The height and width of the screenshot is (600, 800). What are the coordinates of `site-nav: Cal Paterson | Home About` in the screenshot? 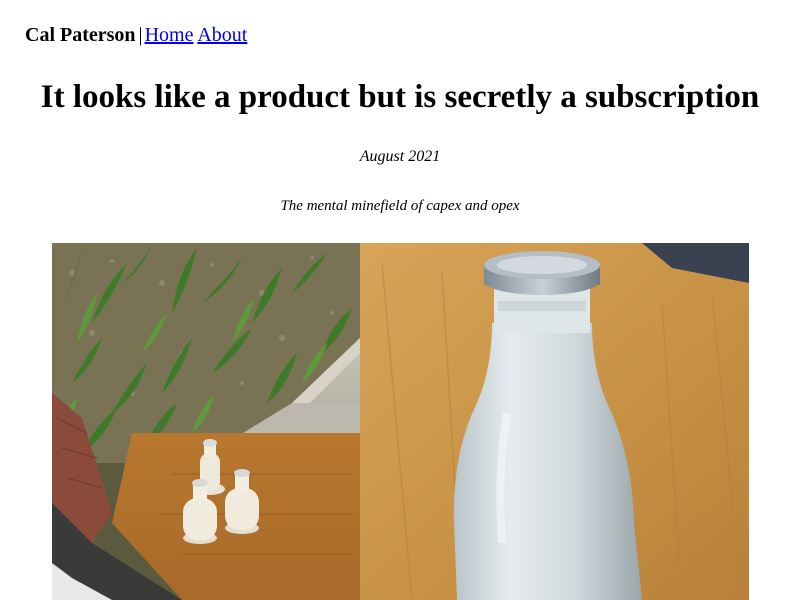 It's located at (136, 35).